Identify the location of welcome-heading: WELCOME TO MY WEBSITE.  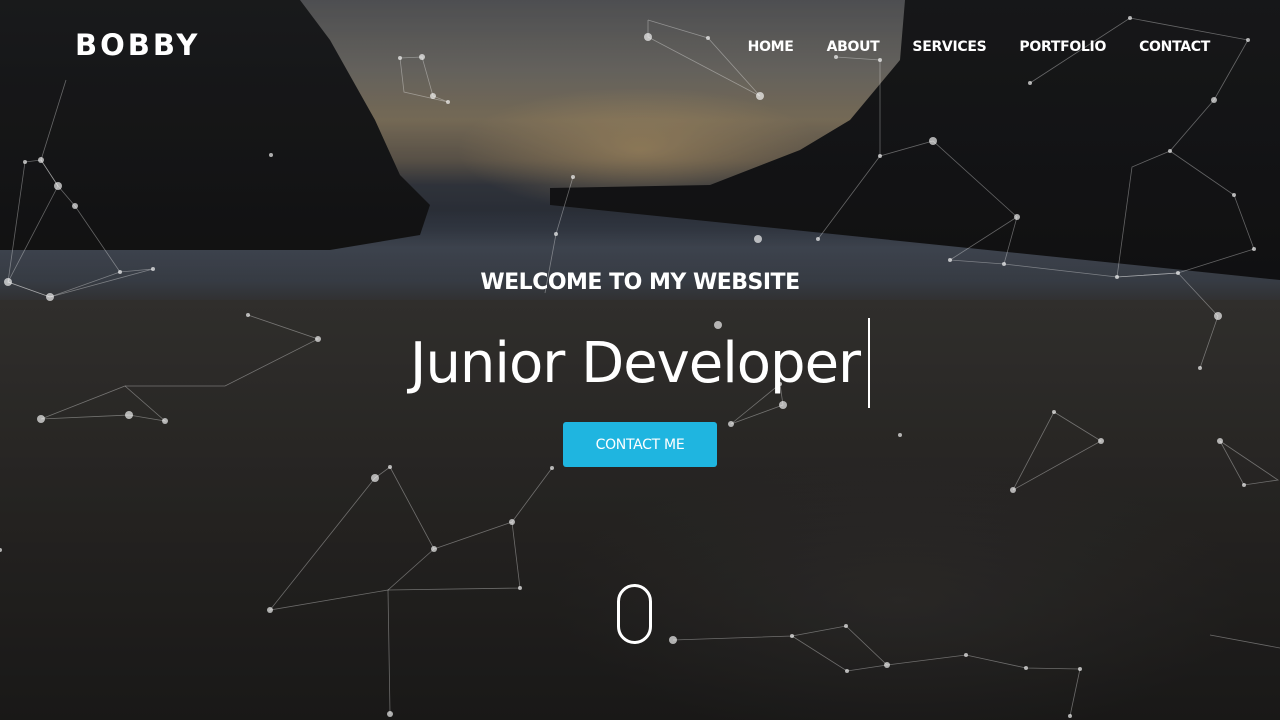
(640, 282).